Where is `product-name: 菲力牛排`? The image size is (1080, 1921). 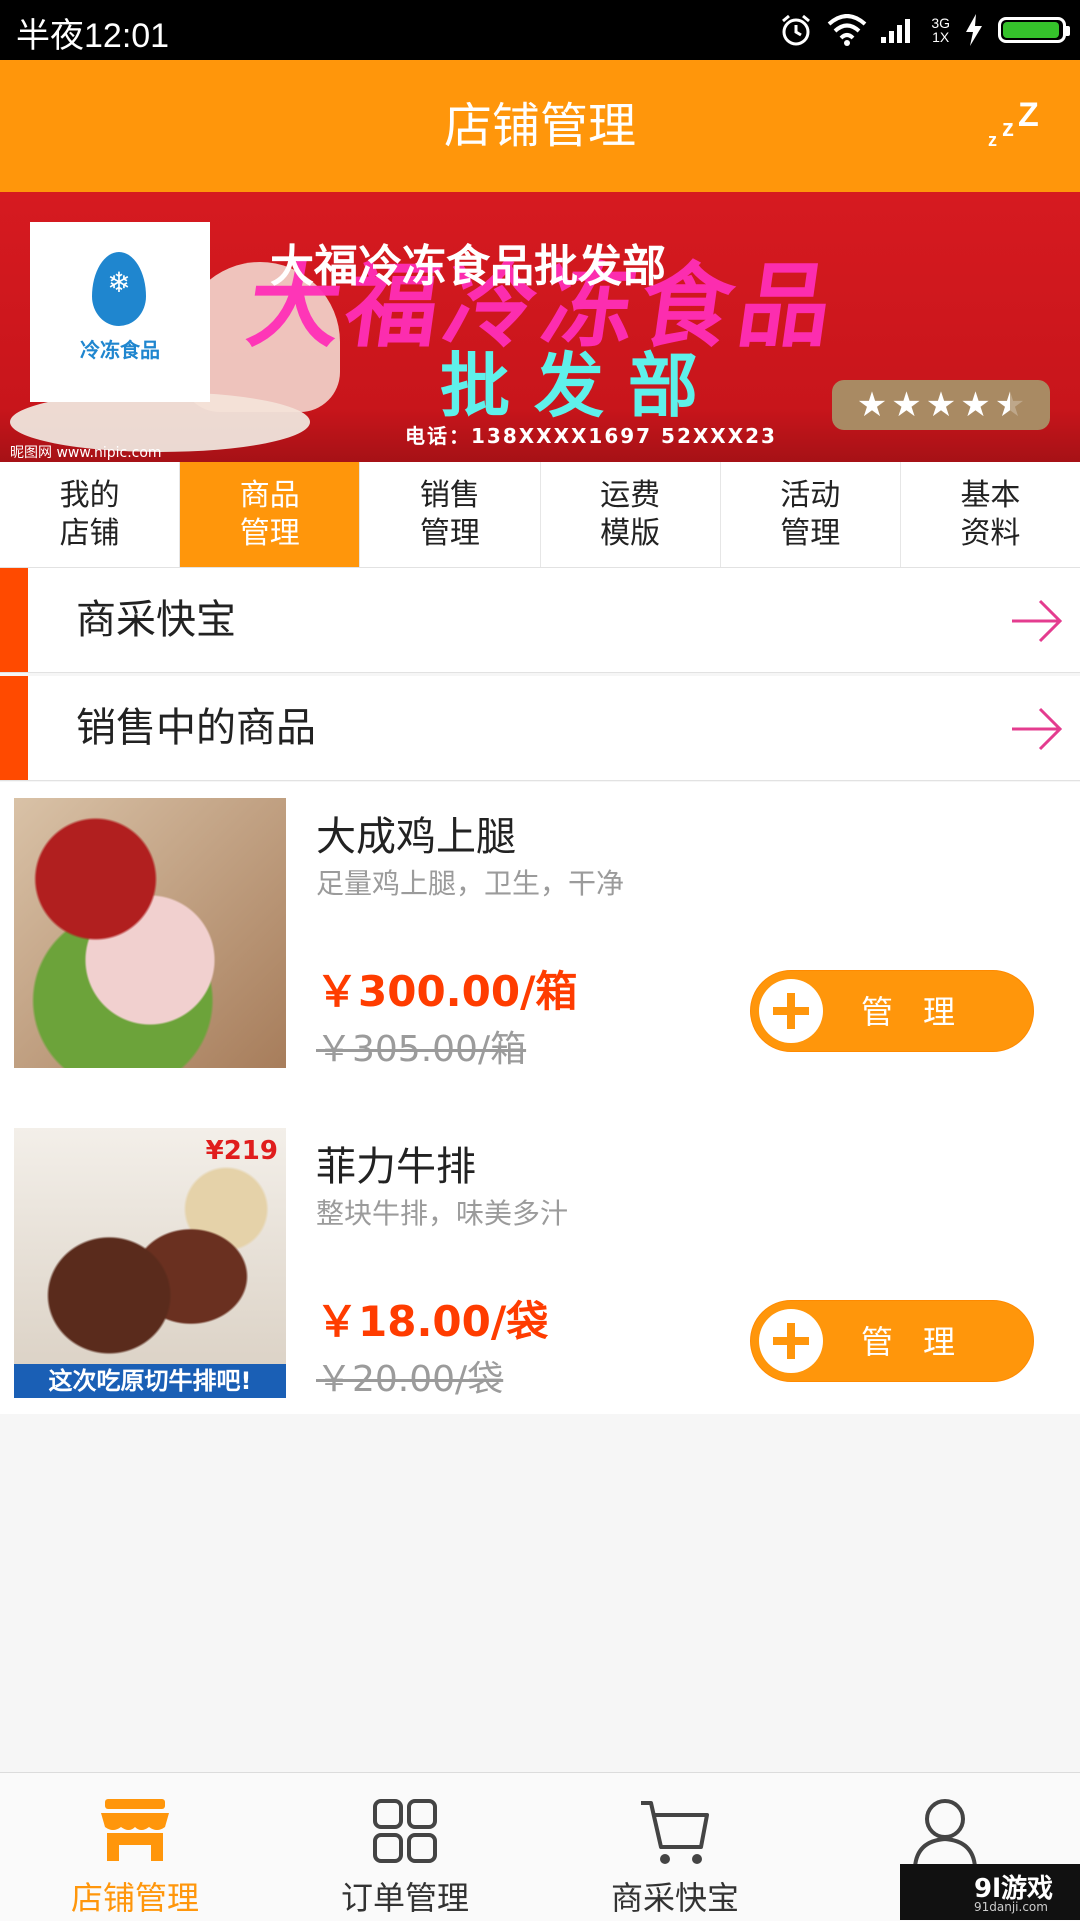 product-name: 菲力牛排 is located at coordinates (396, 1167).